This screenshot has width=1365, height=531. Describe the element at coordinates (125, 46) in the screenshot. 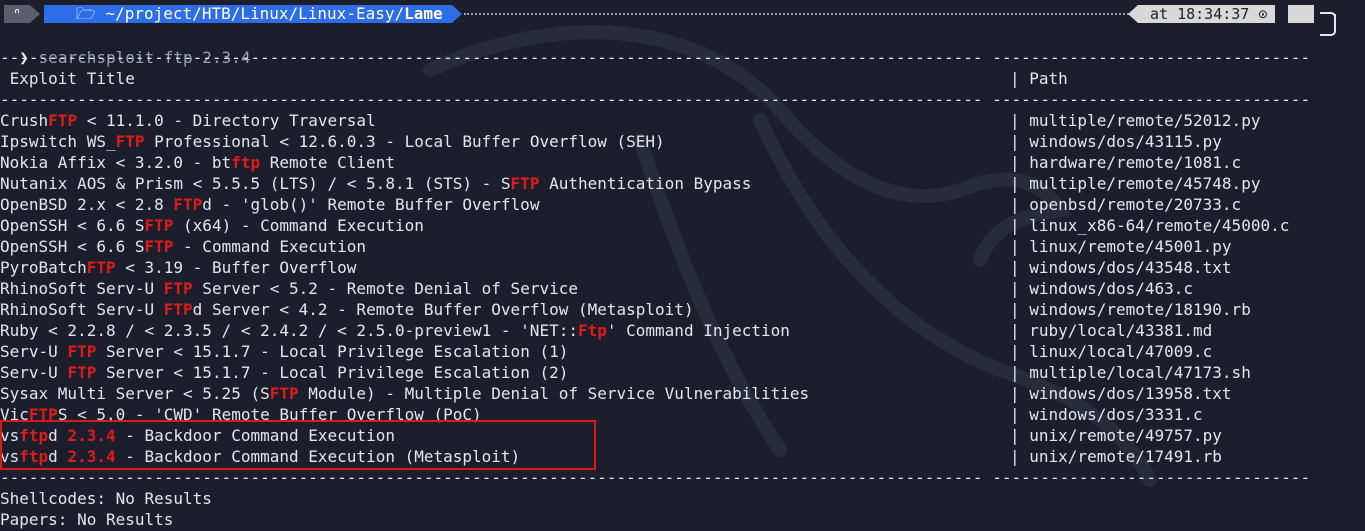

I see `command-line: ❯ searchsploit ftp 2.3.4` at that location.